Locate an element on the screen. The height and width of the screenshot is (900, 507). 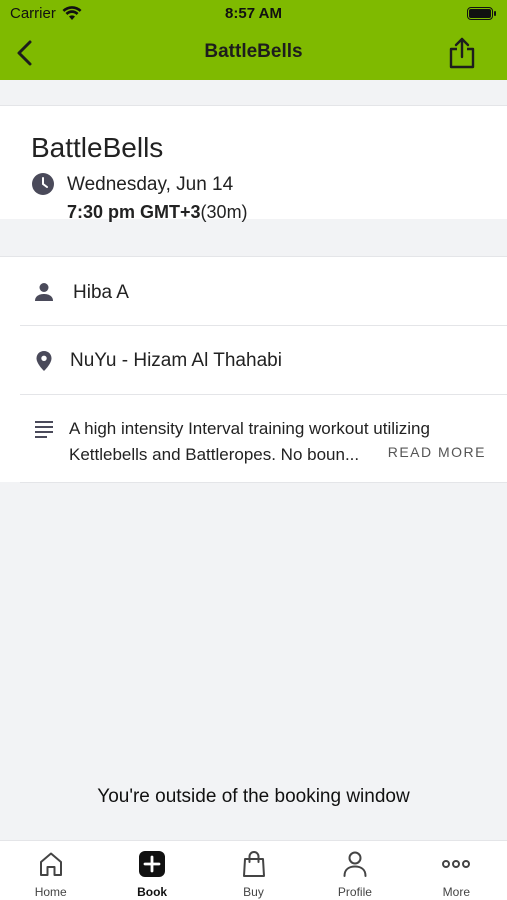
location-name: NuYu - Hizam Al Thahabi is located at coordinates (176, 360).